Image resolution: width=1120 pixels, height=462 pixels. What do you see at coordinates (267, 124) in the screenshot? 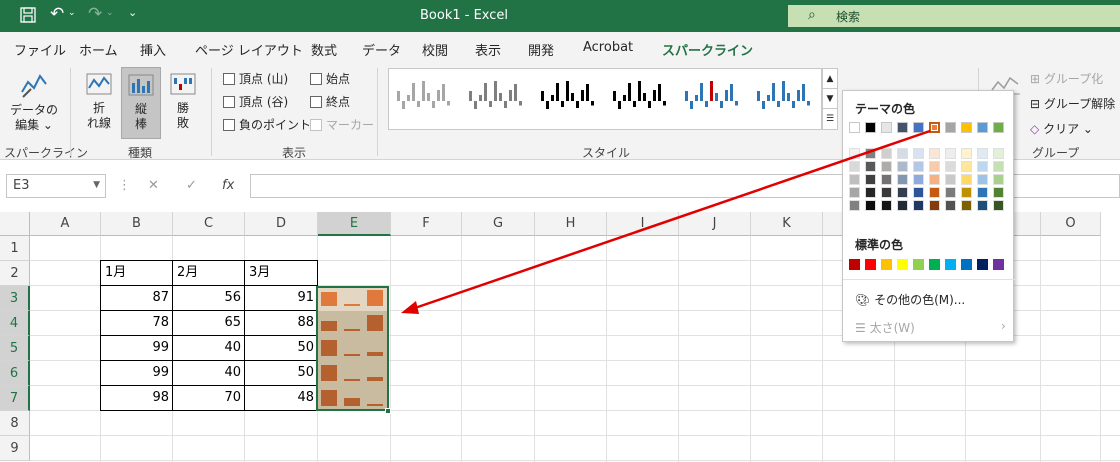
I see `negative-points-checkbox: 負のポイント` at bounding box center [267, 124].